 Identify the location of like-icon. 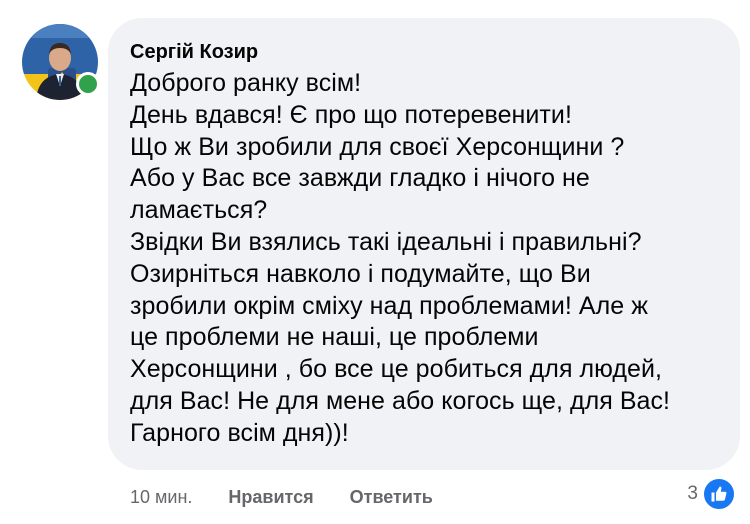
(719, 494).